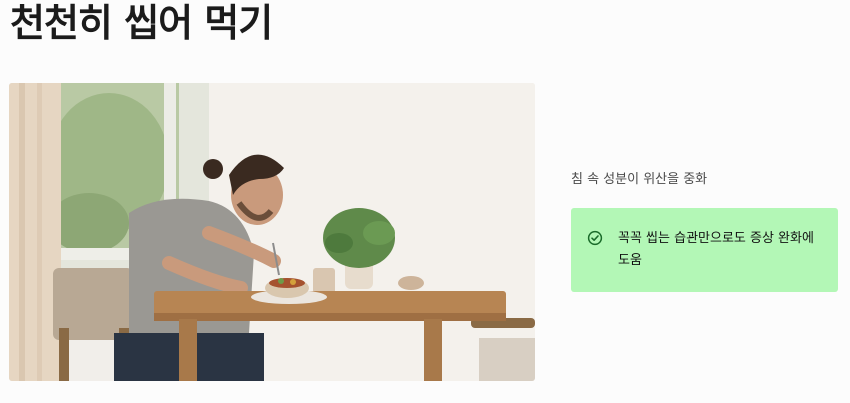  I want to click on tip-text: 꼭꼭 씹는 습관만으로도 증상 완화에 도움, so click(716, 249).